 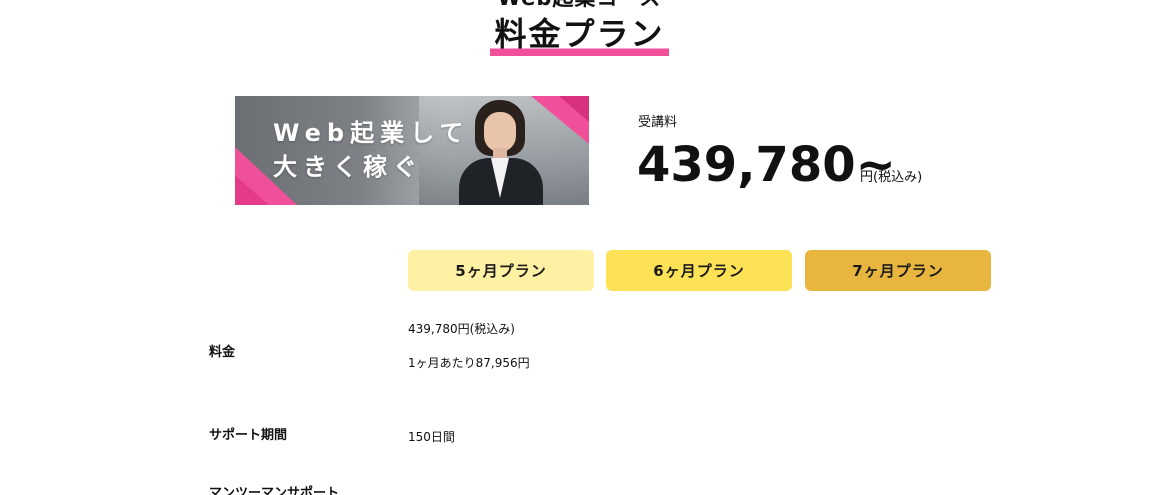 I want to click on tab-7-month-plan-label: 7ヶ月プラン, so click(x=898, y=271).